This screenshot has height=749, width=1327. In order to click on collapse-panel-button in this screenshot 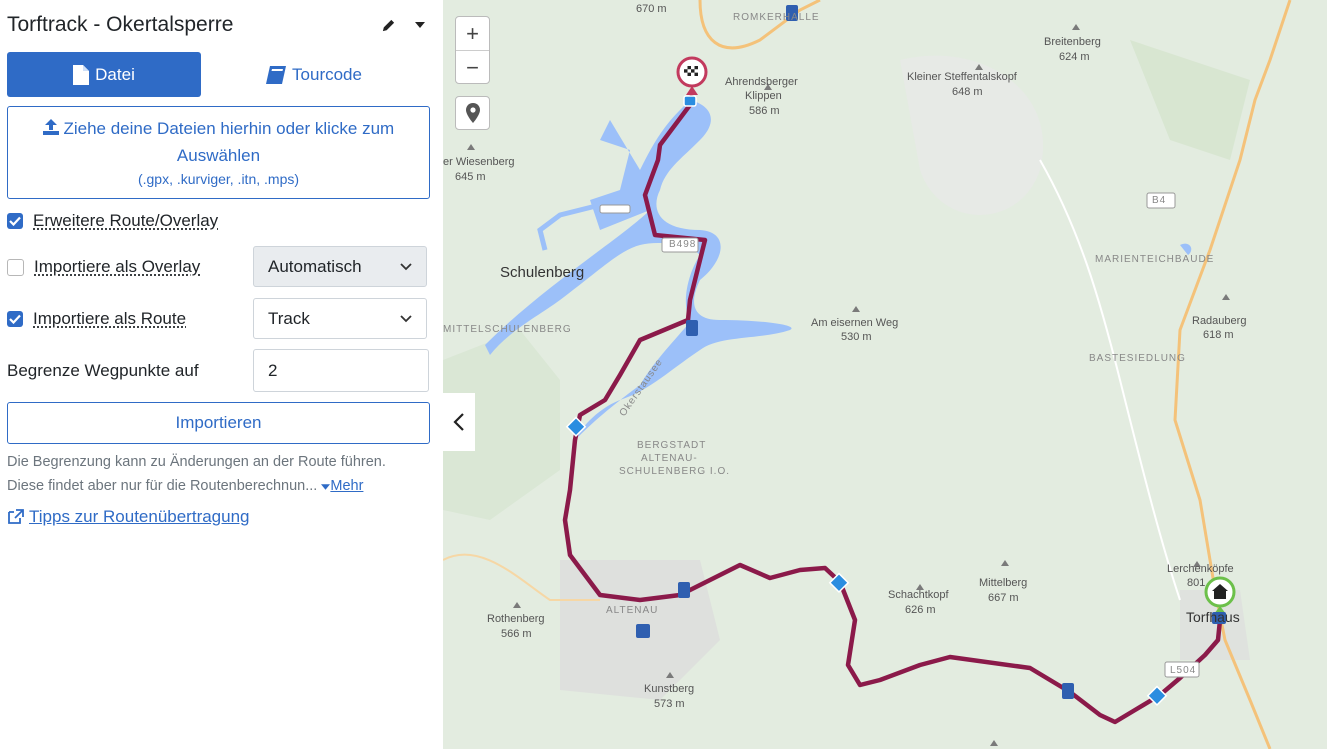, I will do `click(459, 422)`.